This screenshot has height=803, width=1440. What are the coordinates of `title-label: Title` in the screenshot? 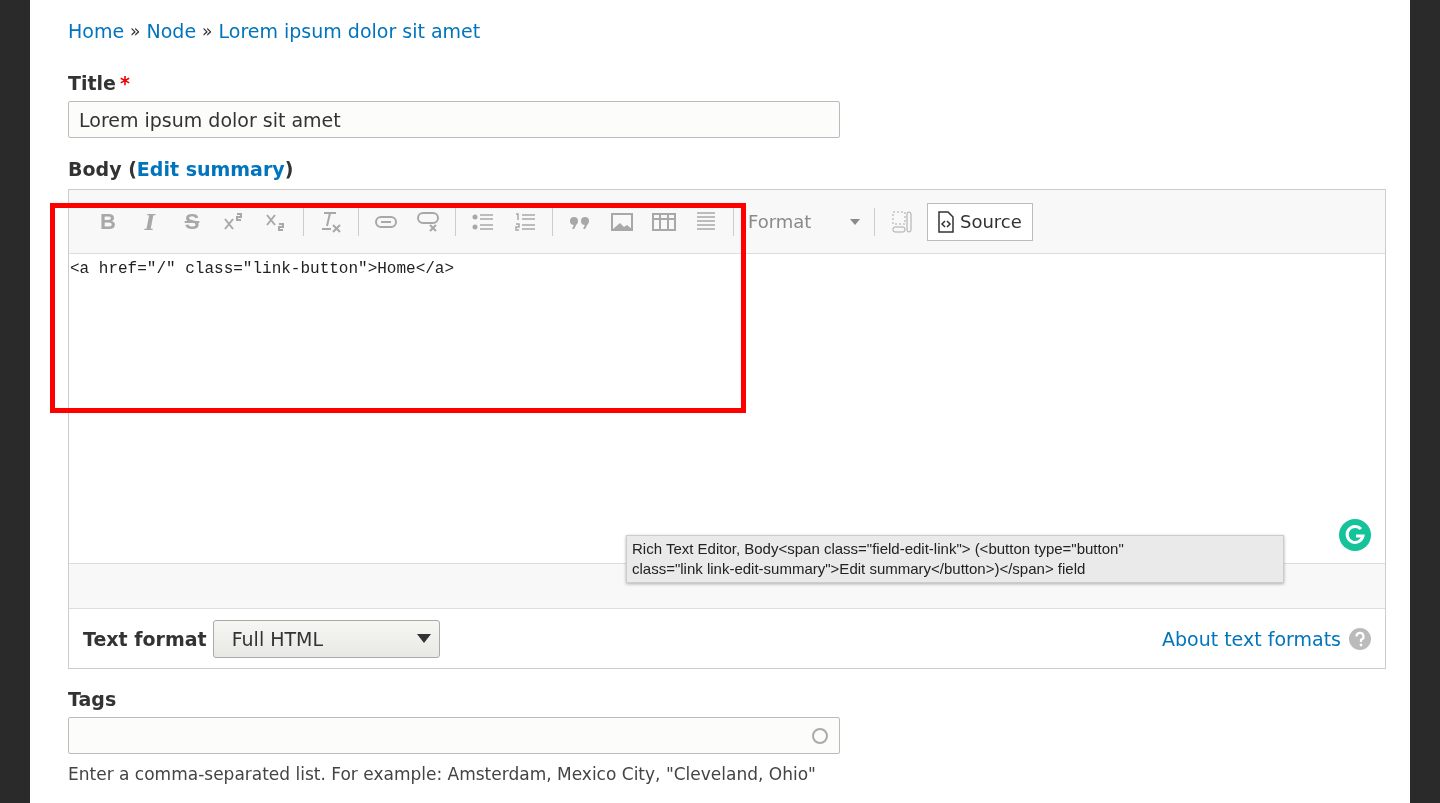 It's located at (92, 83).